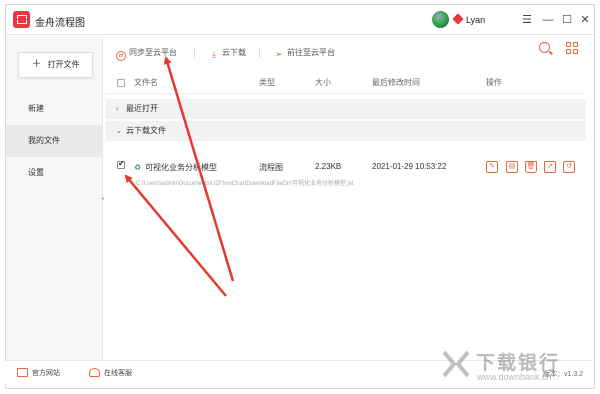 The height and width of the screenshot is (394, 600). Describe the element at coordinates (267, 82) in the screenshot. I see `header-type: 类型` at that location.